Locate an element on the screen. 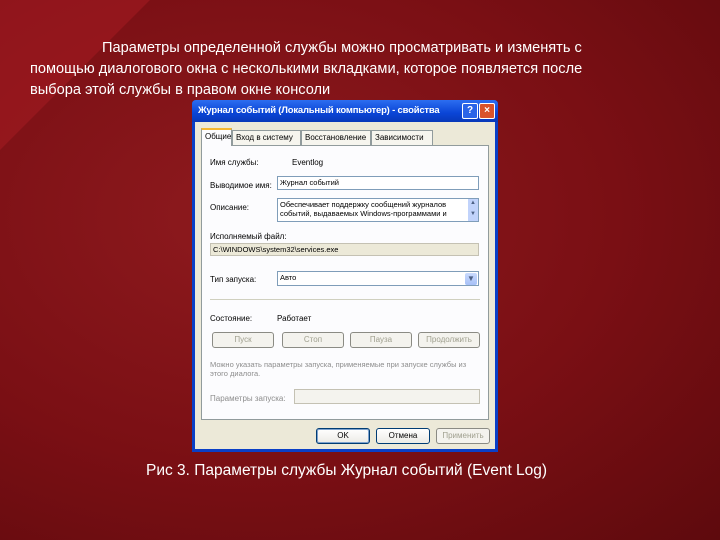  service-name-label: Имя службы: is located at coordinates (234, 162).